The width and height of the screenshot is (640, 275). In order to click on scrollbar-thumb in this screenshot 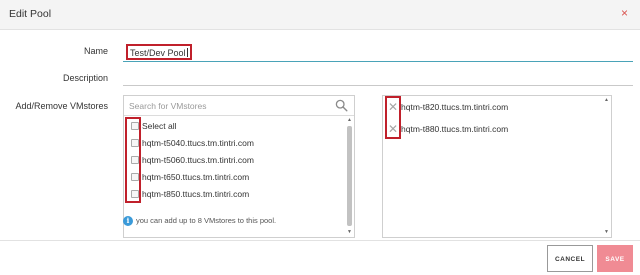, I will do `click(349, 176)`.